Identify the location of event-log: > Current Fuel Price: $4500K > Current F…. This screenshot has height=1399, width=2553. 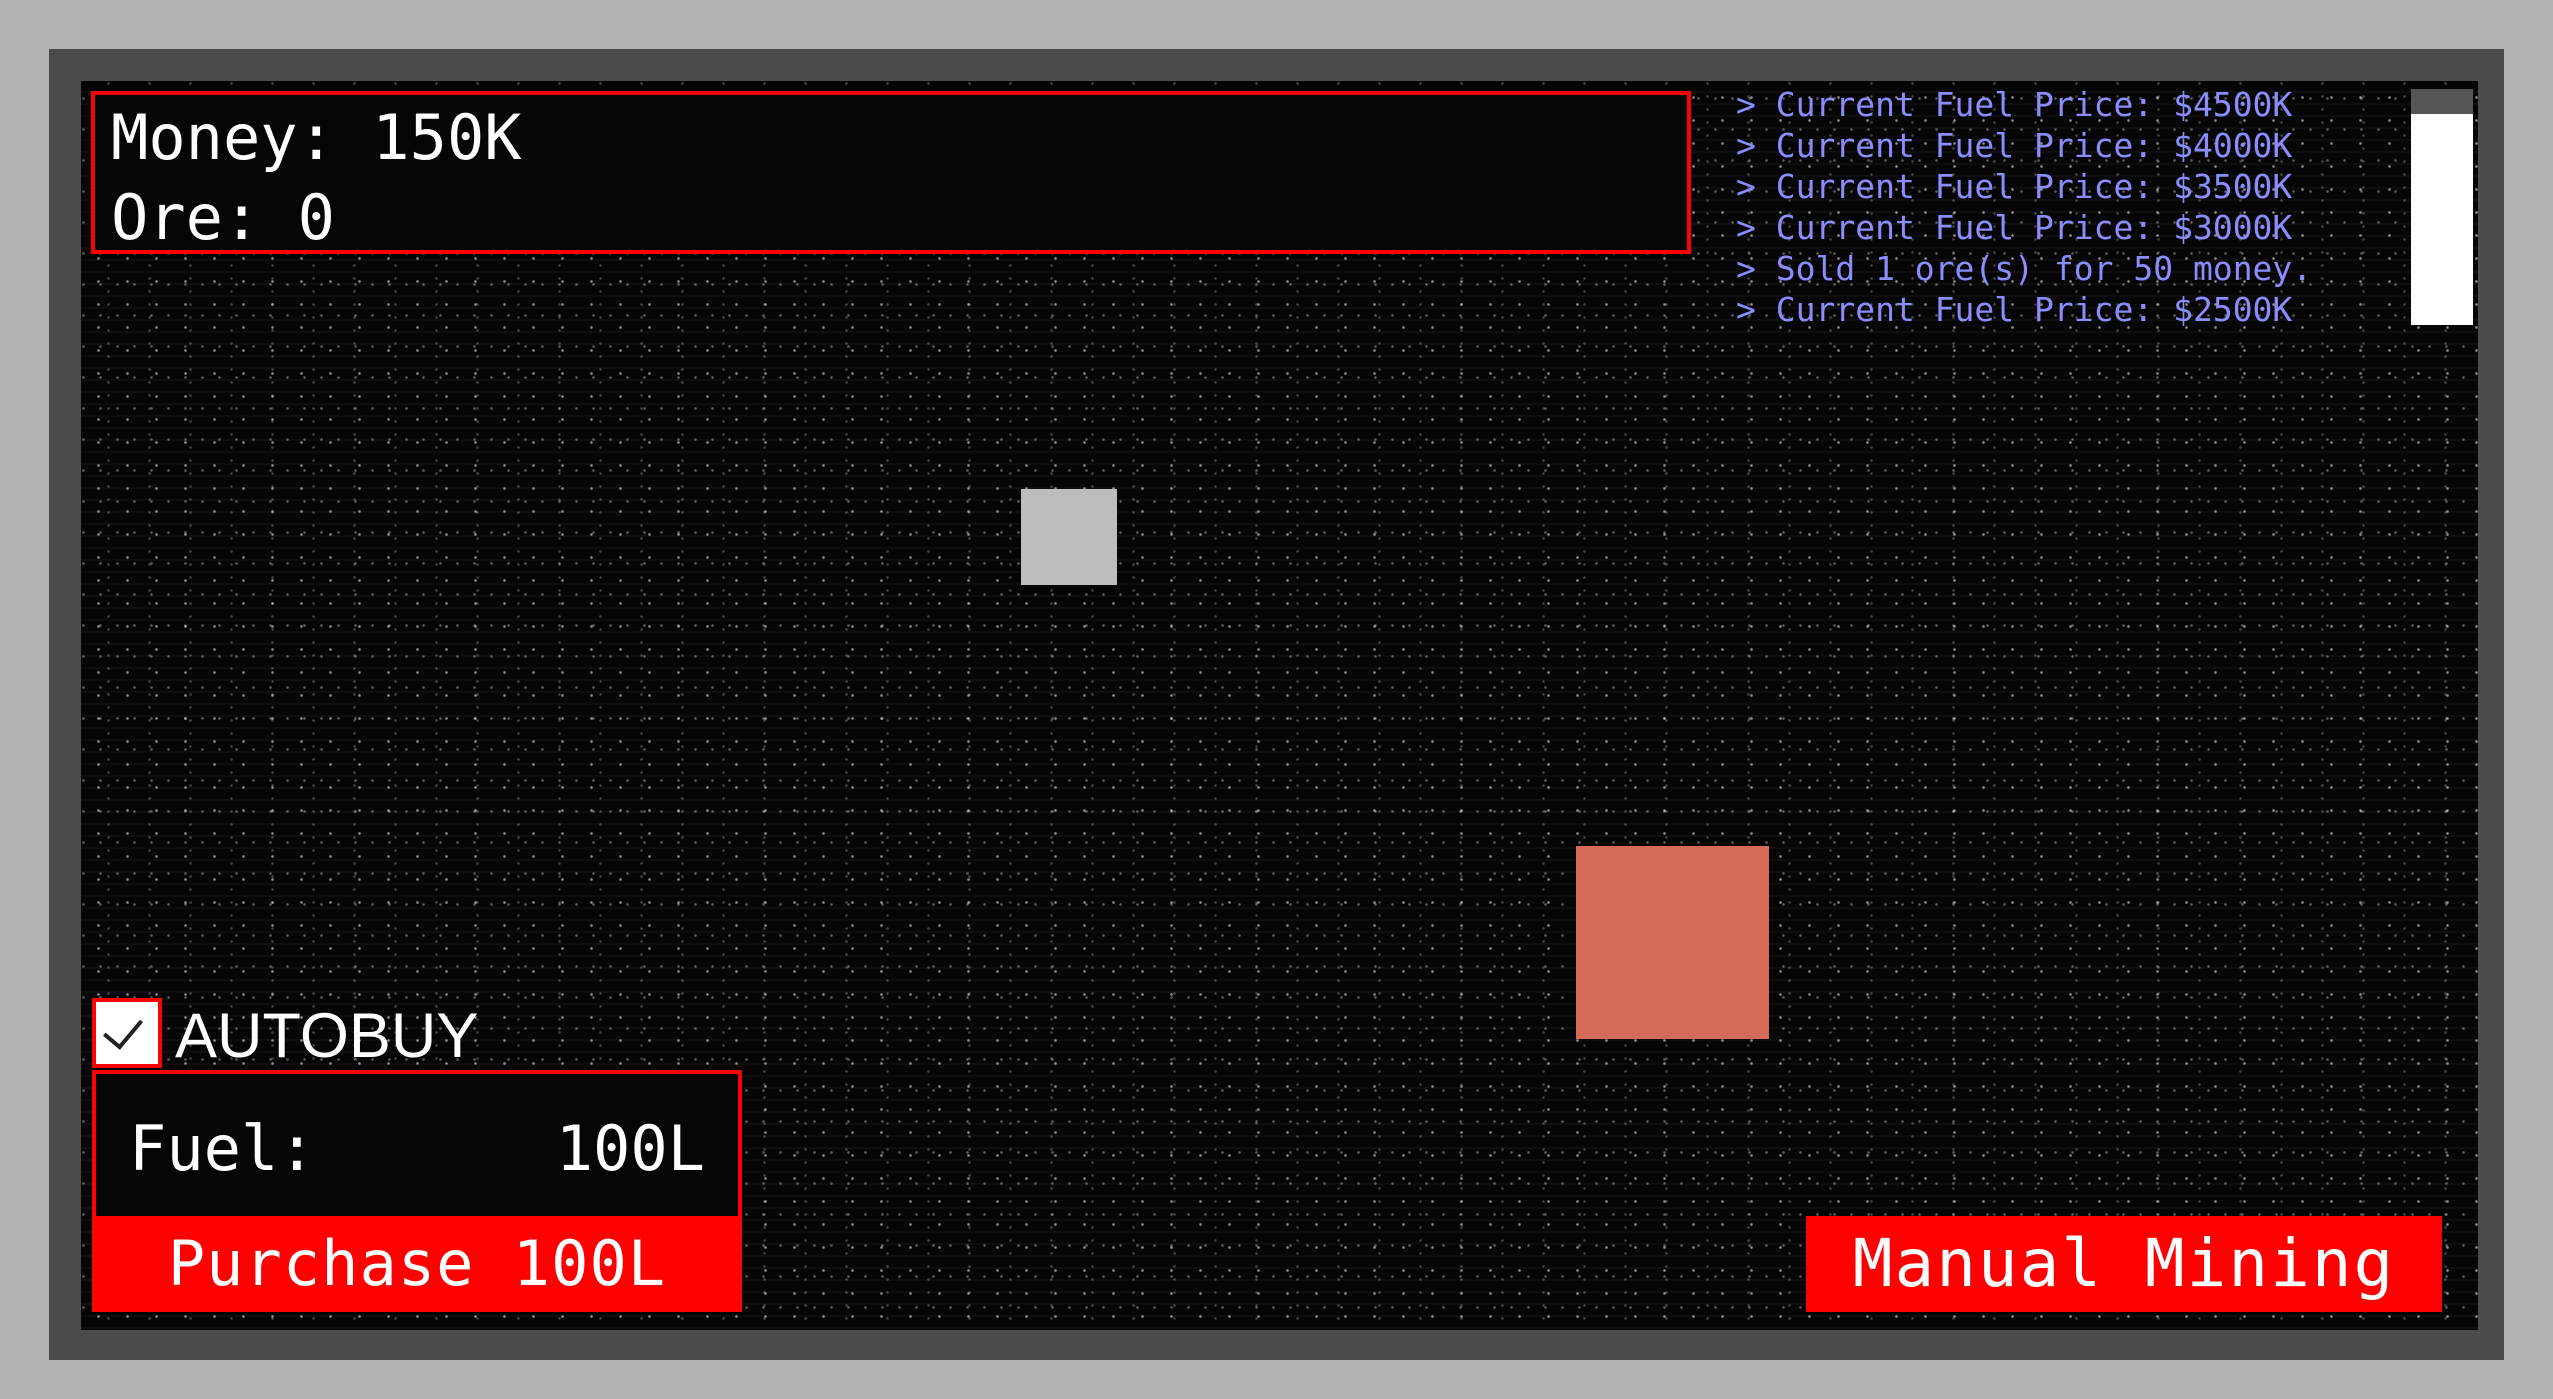
(2081, 206).